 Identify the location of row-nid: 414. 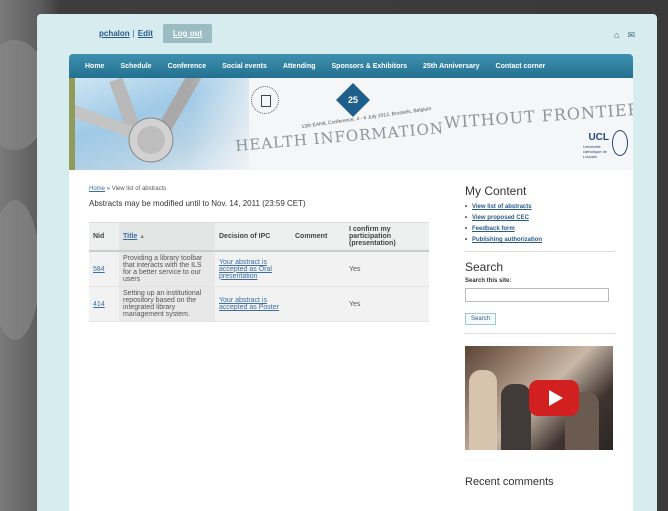
(104, 304).